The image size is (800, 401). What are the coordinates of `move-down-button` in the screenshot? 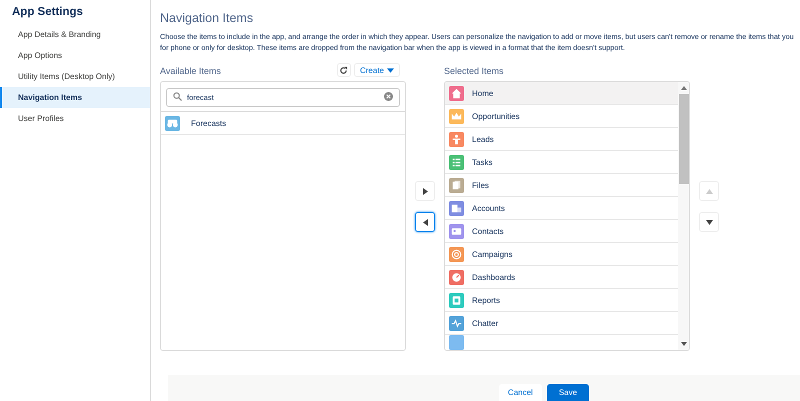 It's located at (709, 222).